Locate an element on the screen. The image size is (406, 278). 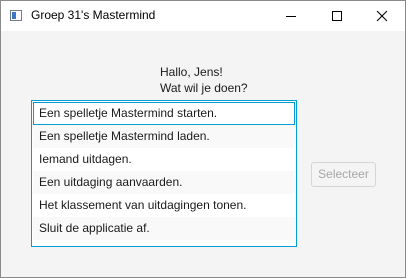
list-item-load-game: Een spelletje Mastermind laden. is located at coordinates (164, 136).